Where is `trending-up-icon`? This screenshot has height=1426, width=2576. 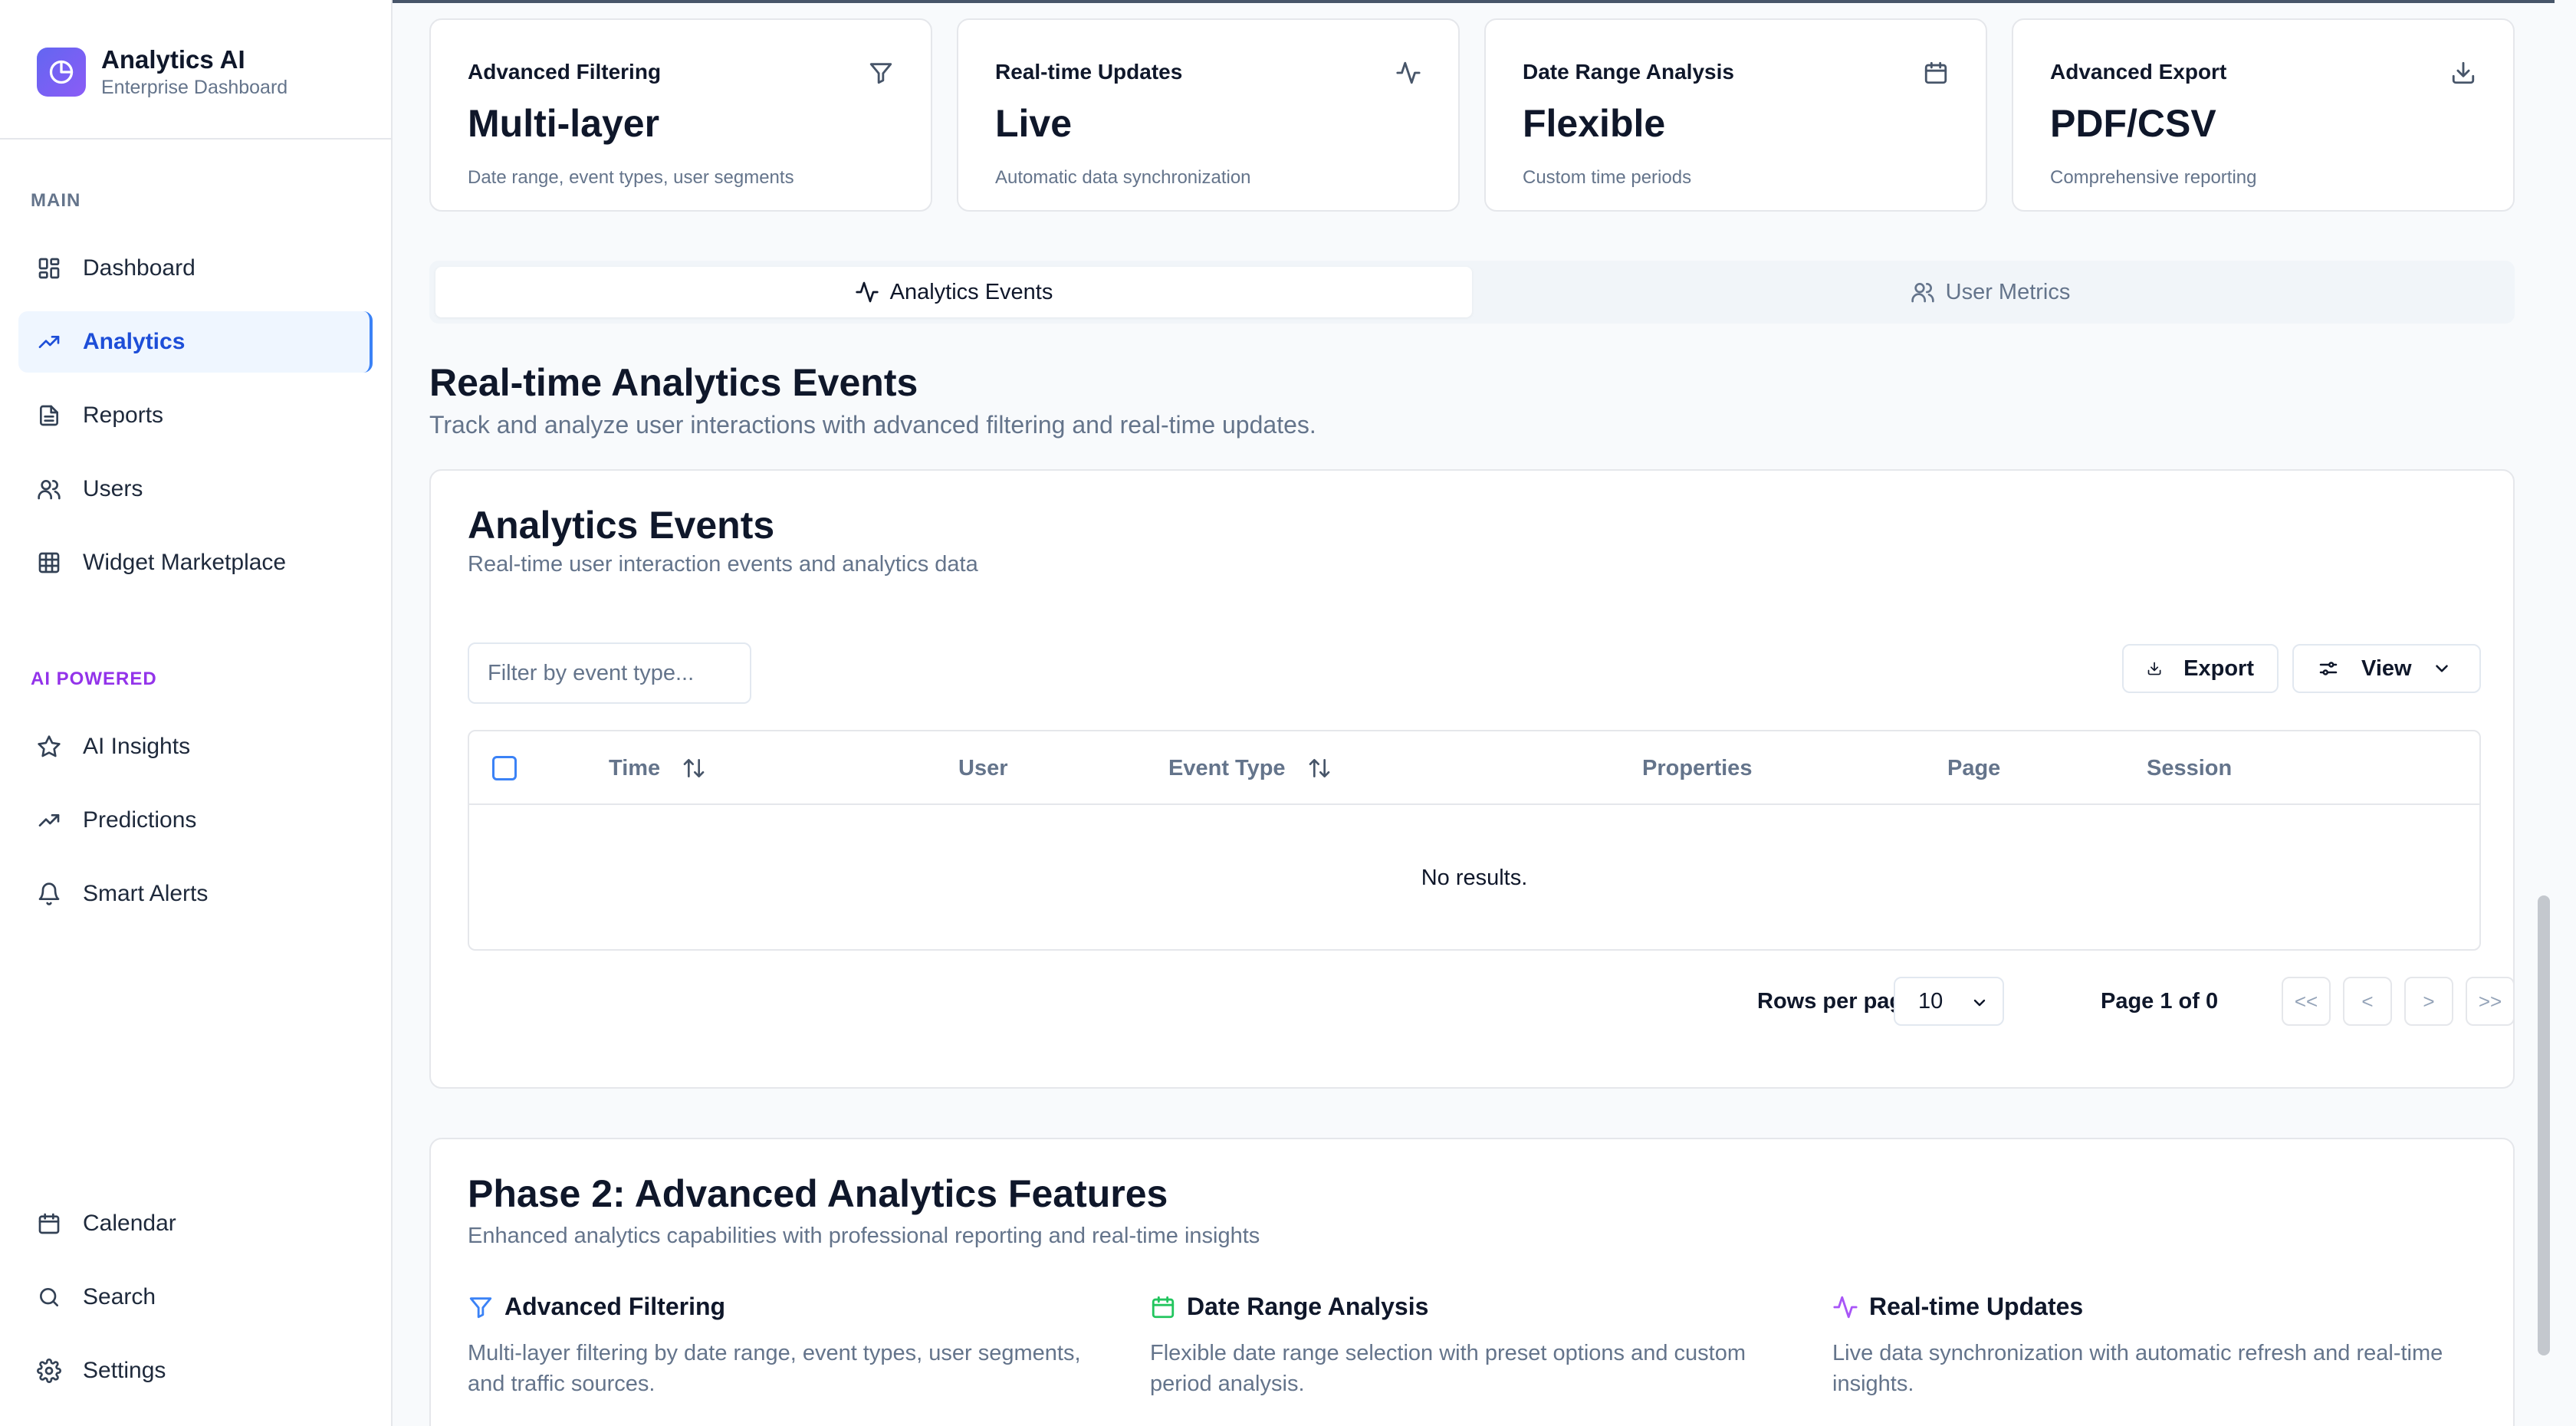
trending-up-icon is located at coordinates (49, 342).